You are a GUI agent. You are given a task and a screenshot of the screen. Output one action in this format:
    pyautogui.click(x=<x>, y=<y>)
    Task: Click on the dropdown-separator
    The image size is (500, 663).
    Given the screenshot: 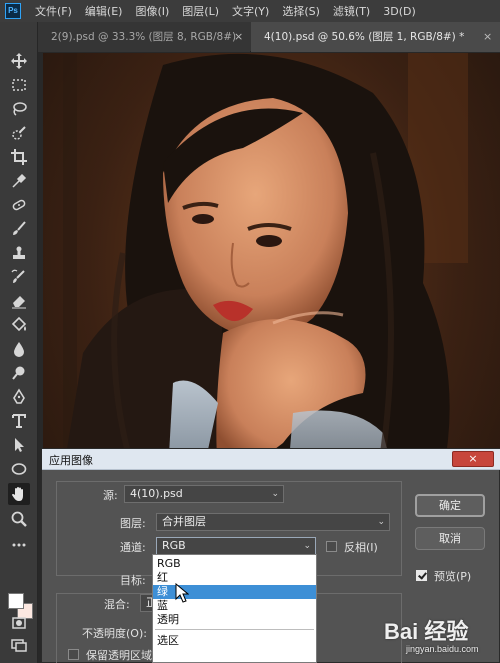 What is the action you would take?
    pyautogui.click(x=234, y=629)
    